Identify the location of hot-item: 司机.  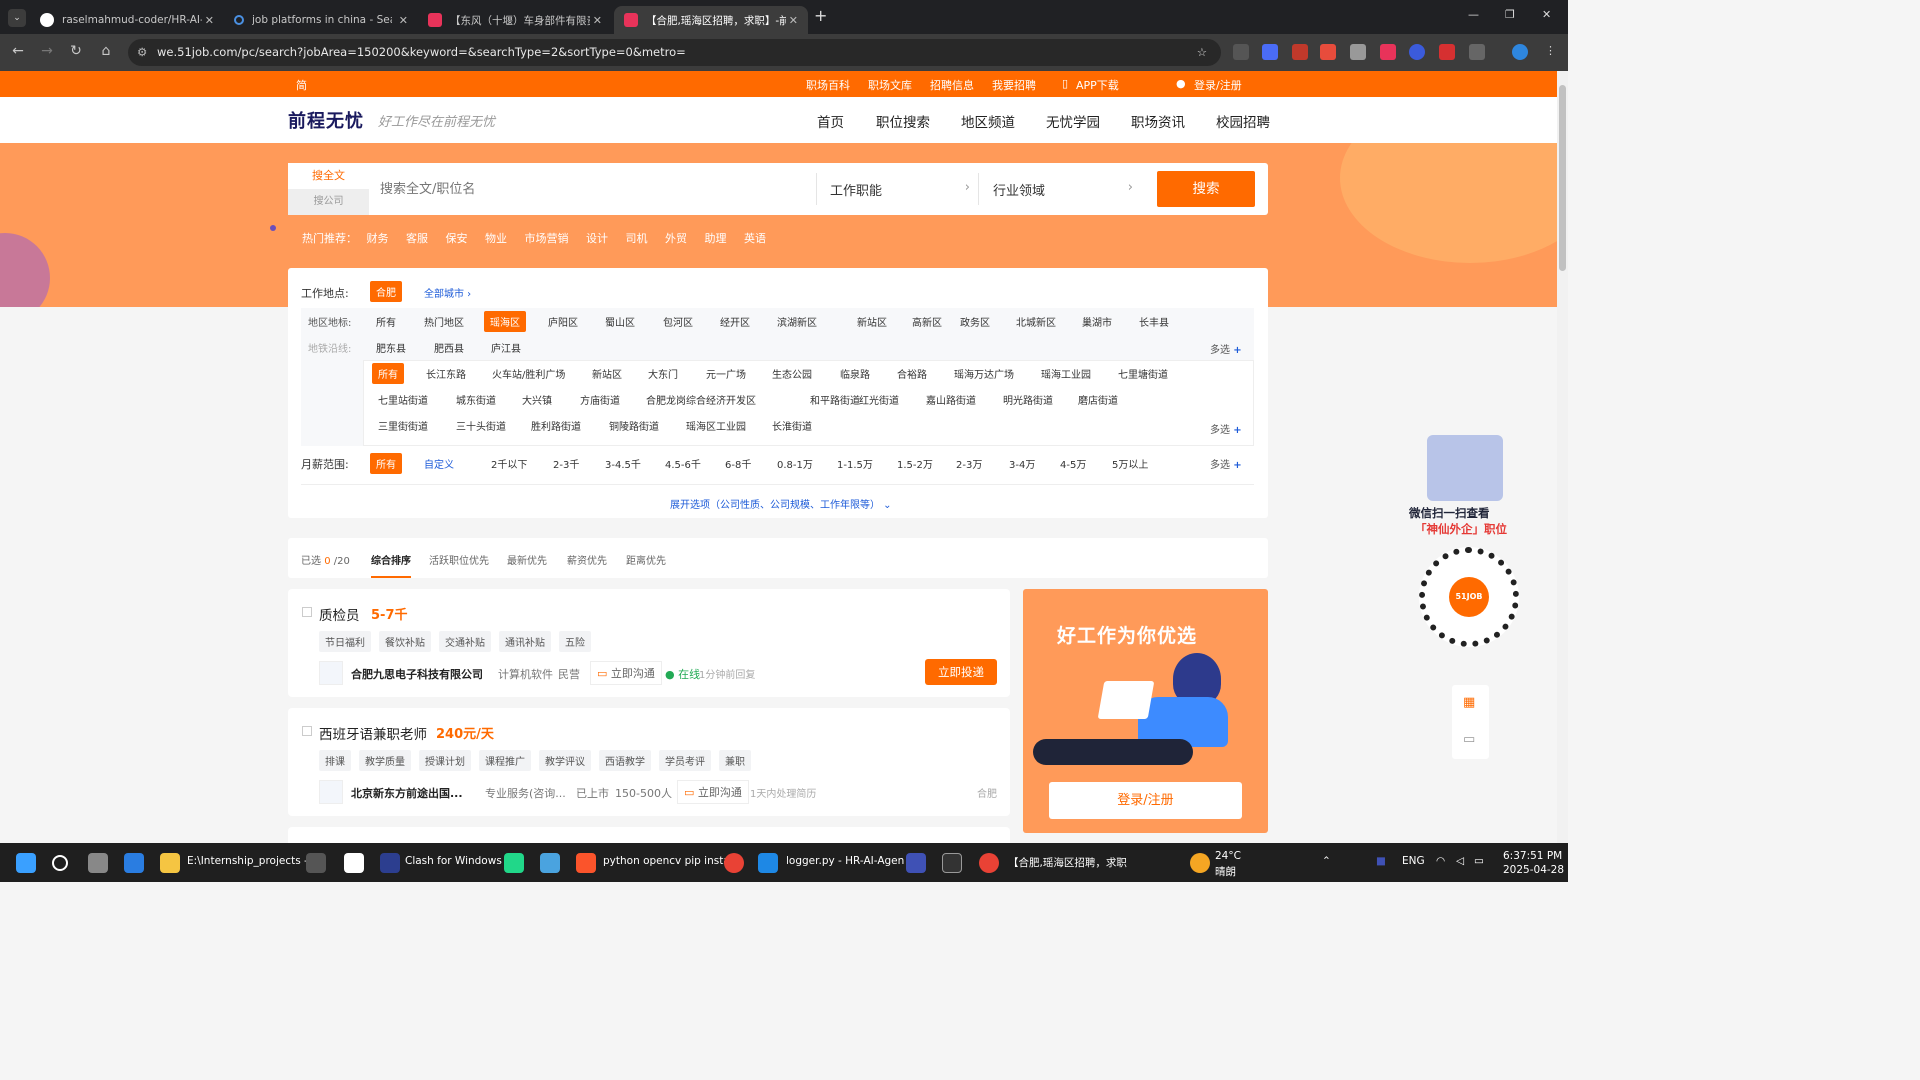
(637, 238).